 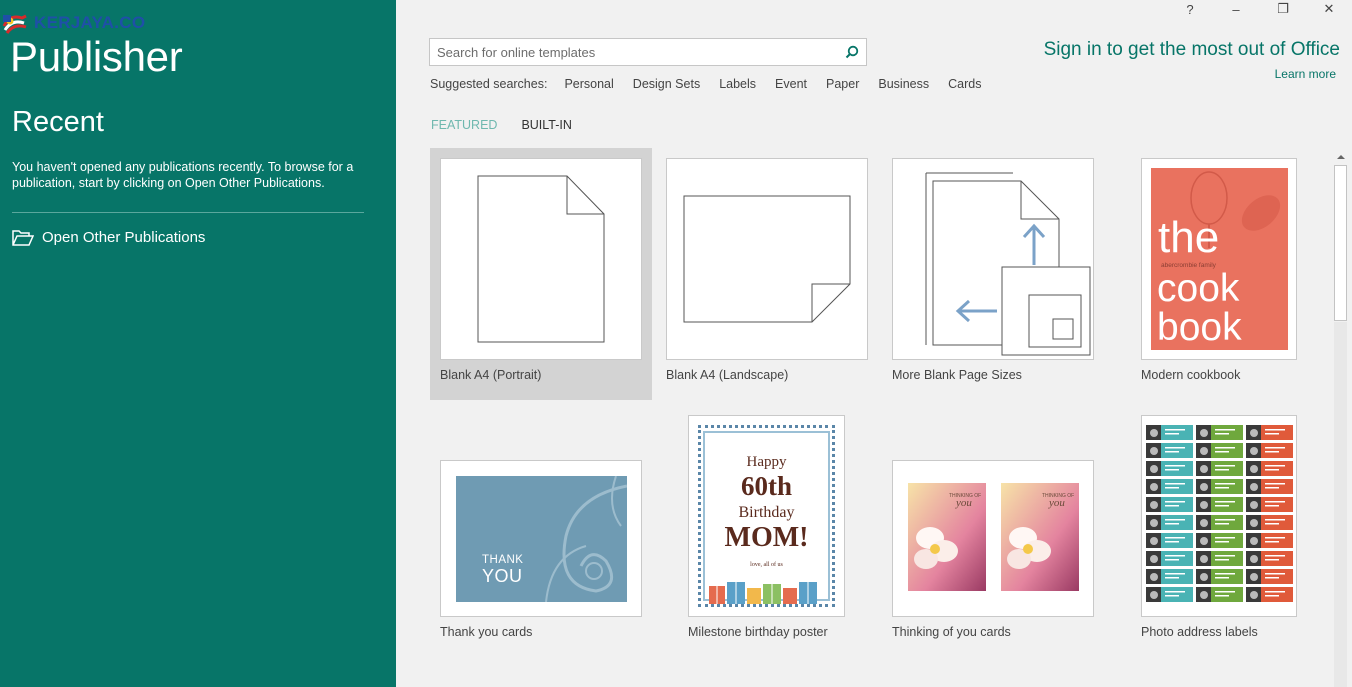 What do you see at coordinates (1190, 9) in the screenshot?
I see `help-button: ?` at bounding box center [1190, 9].